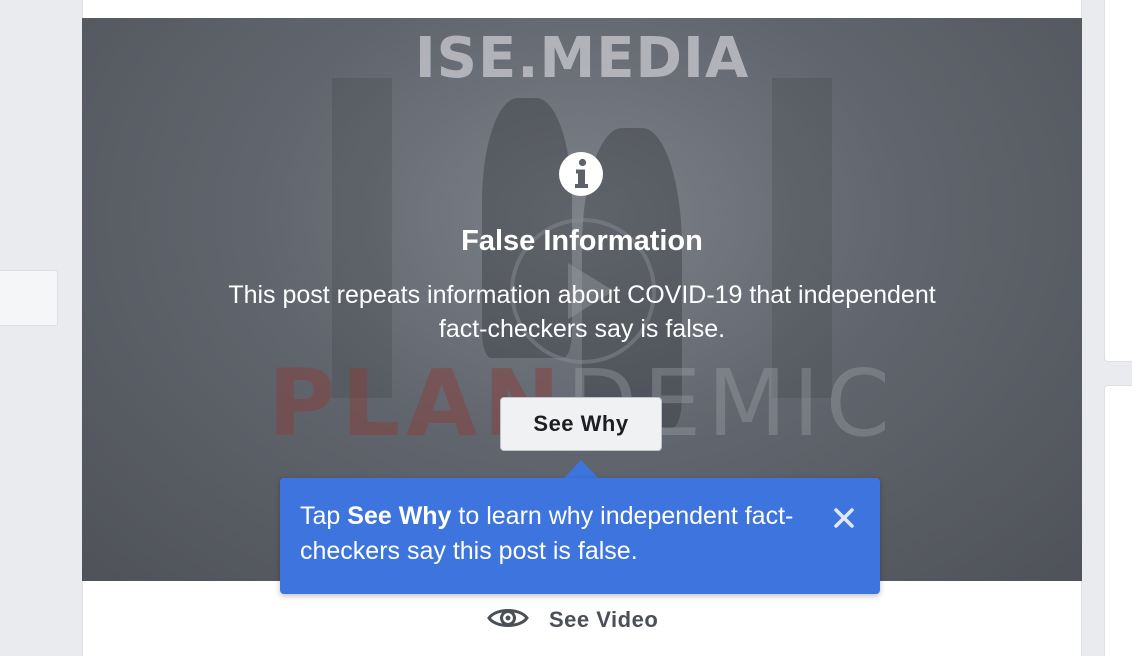 The height and width of the screenshot is (656, 1132). Describe the element at coordinates (581, 174) in the screenshot. I see `info-icon` at that location.